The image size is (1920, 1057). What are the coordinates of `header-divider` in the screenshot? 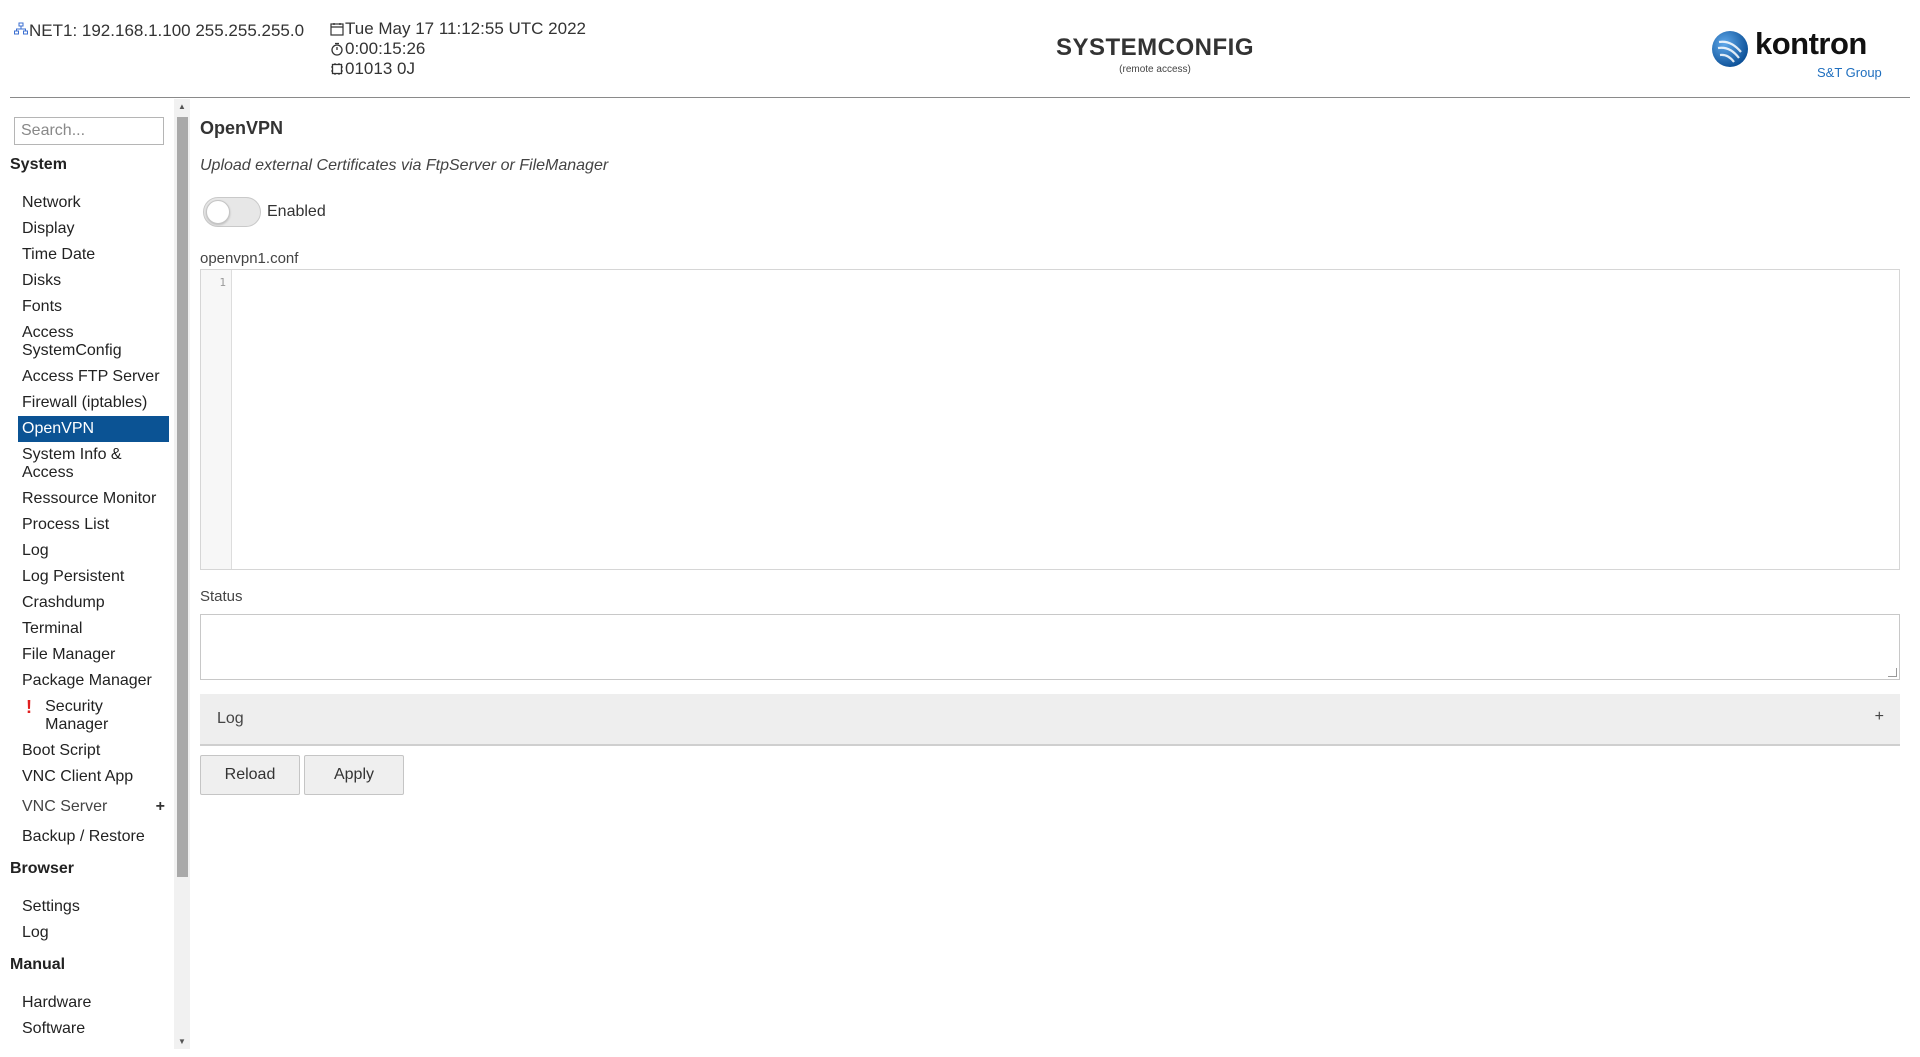 It's located at (960, 97).